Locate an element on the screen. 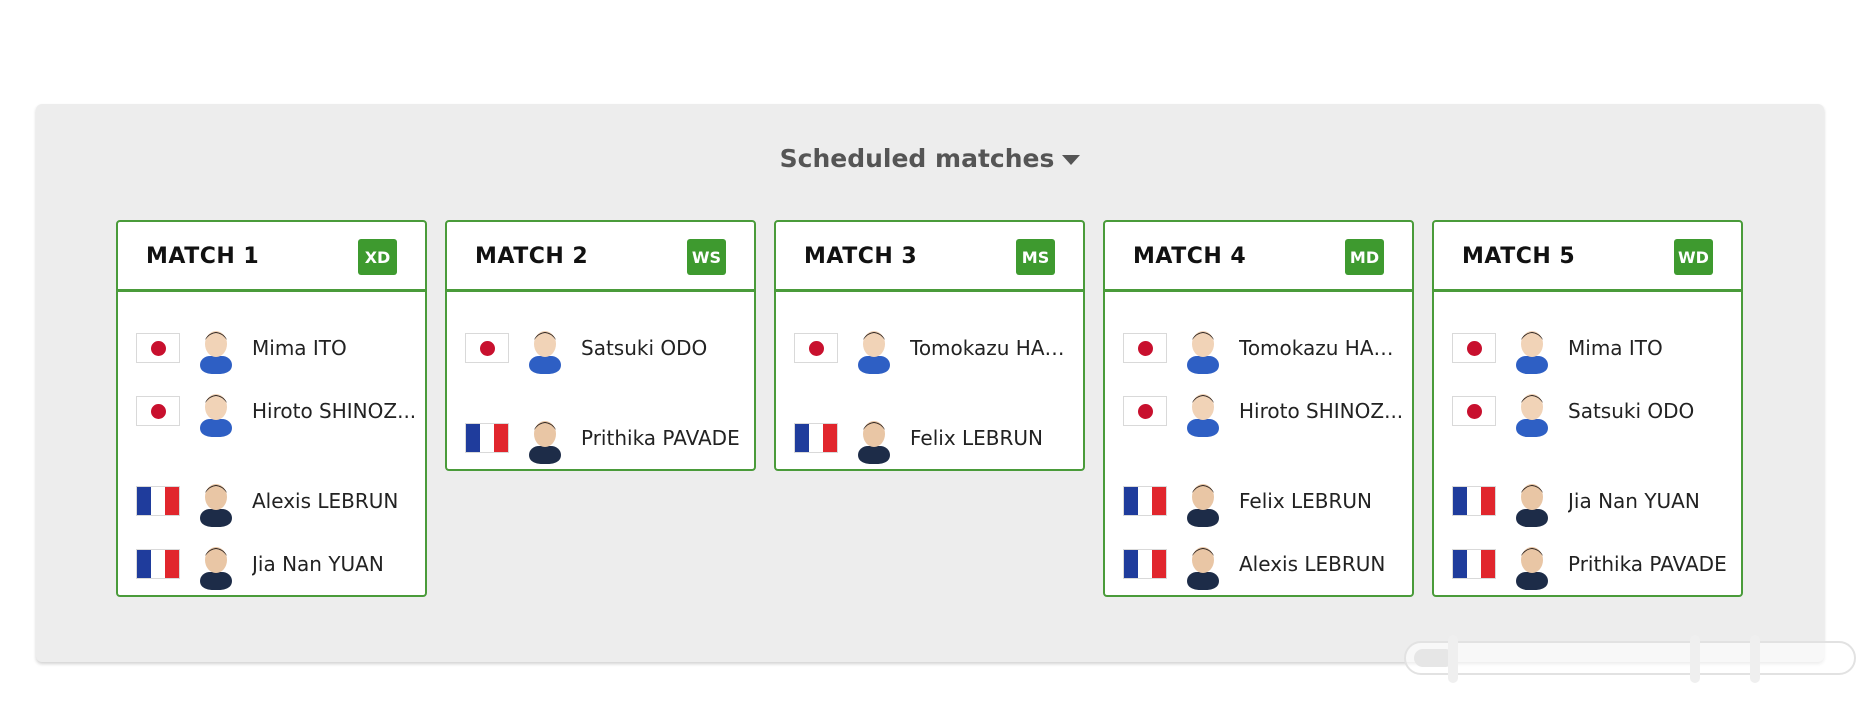  event-badge: WS is located at coordinates (706, 257).